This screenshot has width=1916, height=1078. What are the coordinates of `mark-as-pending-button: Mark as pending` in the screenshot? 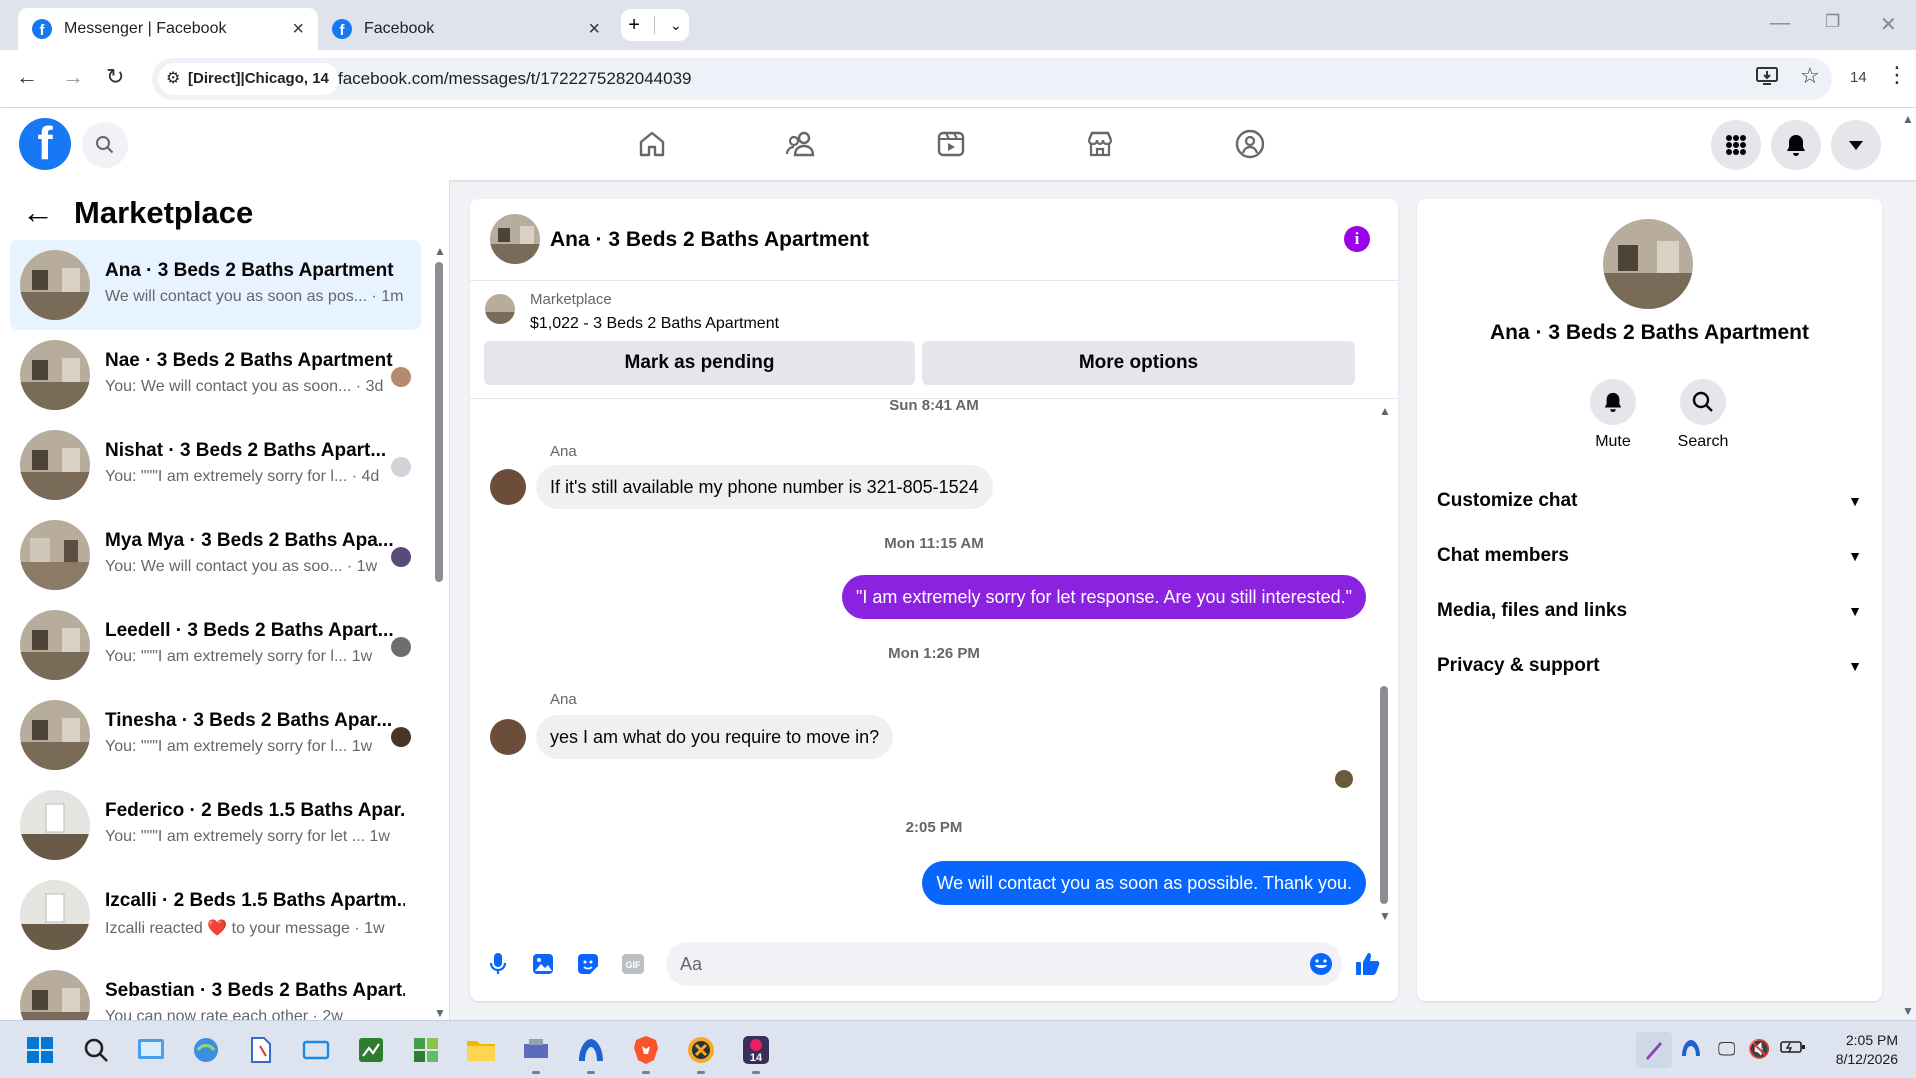 It's located at (699, 363).